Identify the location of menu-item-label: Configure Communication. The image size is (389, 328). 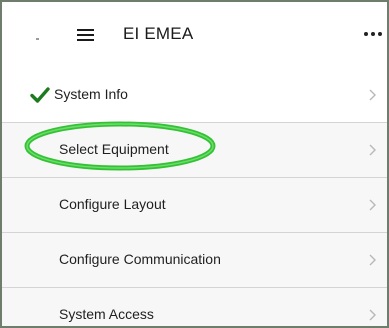
(140, 259).